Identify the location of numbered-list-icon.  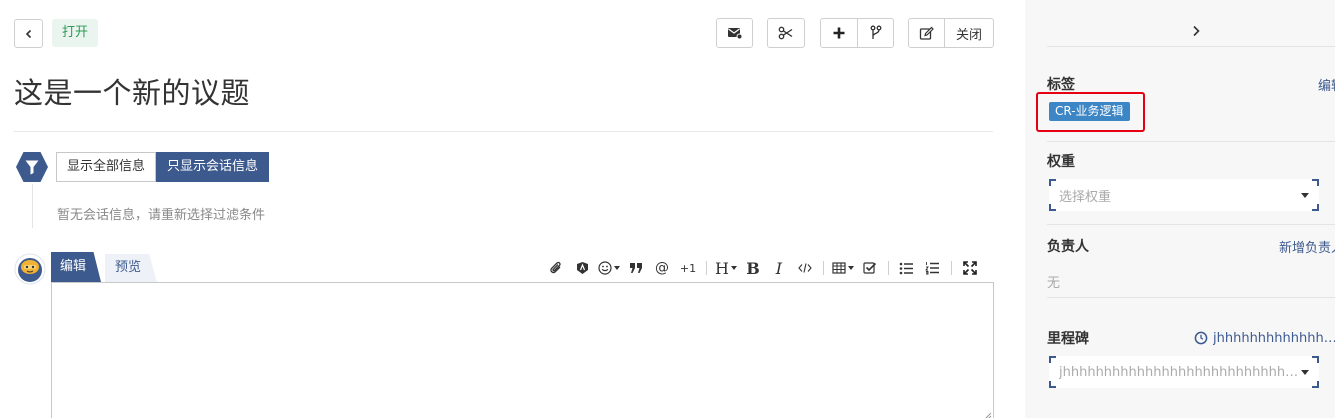
(932, 268).